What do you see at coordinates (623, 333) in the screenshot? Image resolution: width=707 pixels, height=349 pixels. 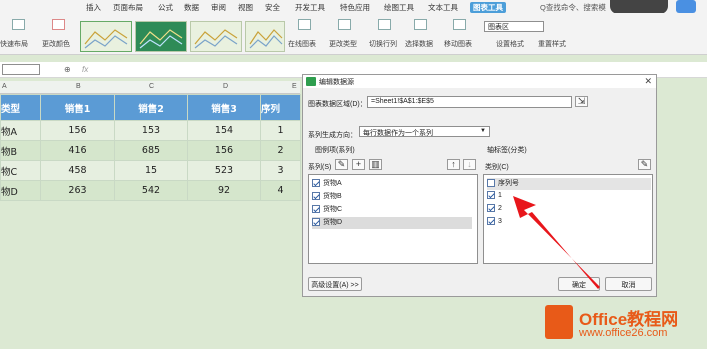 I see `watermark-url: www.office26.com` at bounding box center [623, 333].